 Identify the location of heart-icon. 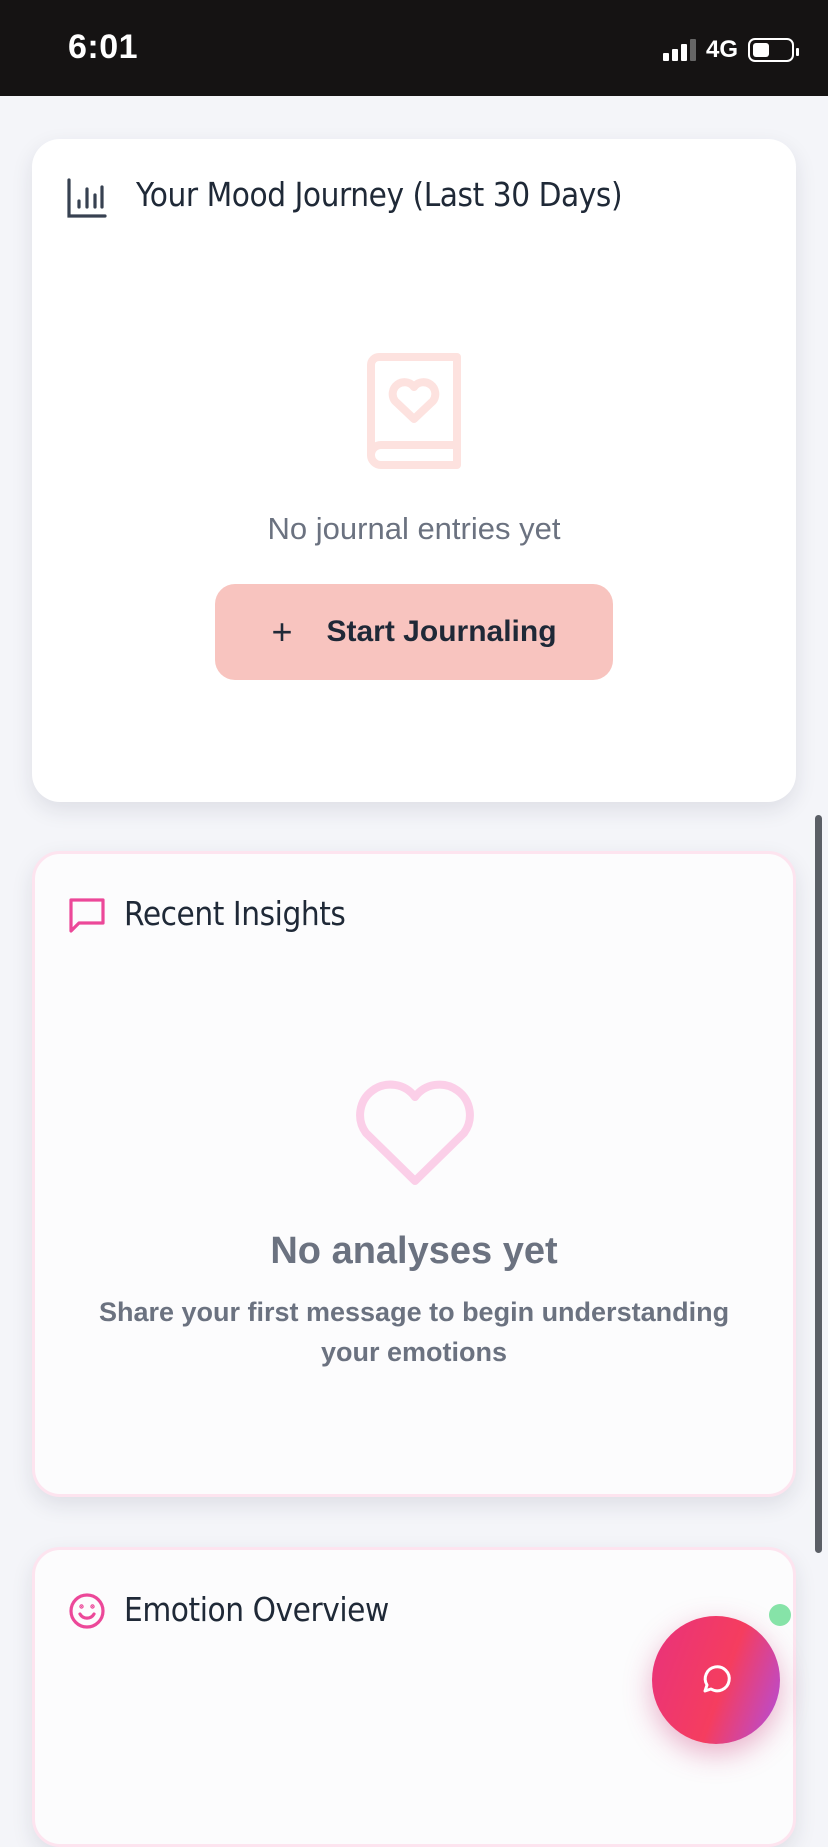
(415, 1132).